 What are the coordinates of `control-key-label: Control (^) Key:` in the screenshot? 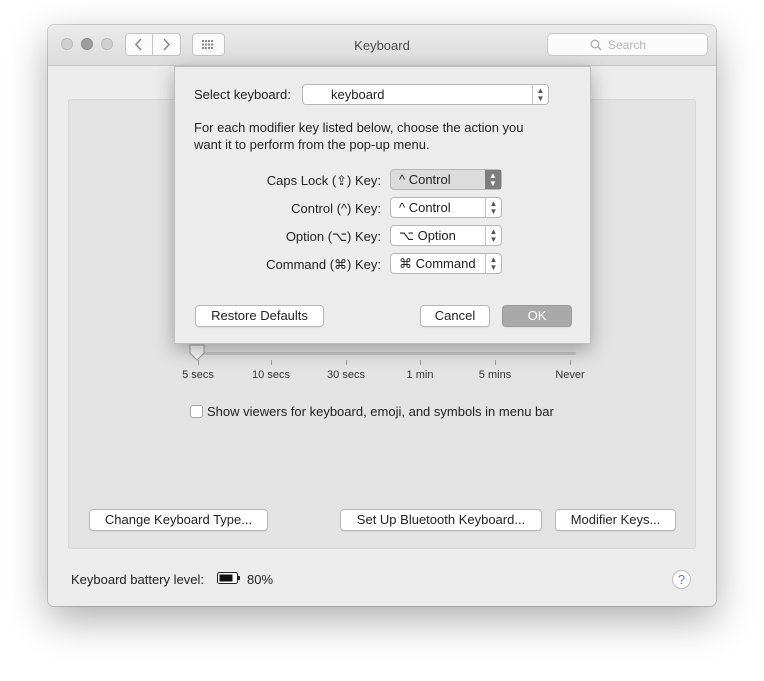 It's located at (336, 208).